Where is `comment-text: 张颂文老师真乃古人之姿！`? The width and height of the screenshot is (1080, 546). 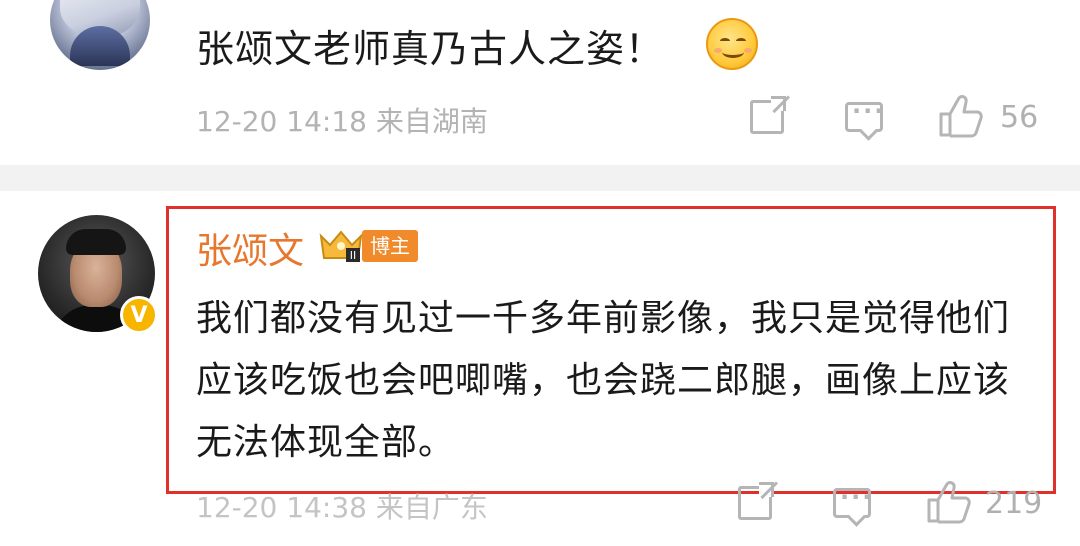 comment-text: 张颂文老师真乃古人之姿！ is located at coordinates (430, 49).